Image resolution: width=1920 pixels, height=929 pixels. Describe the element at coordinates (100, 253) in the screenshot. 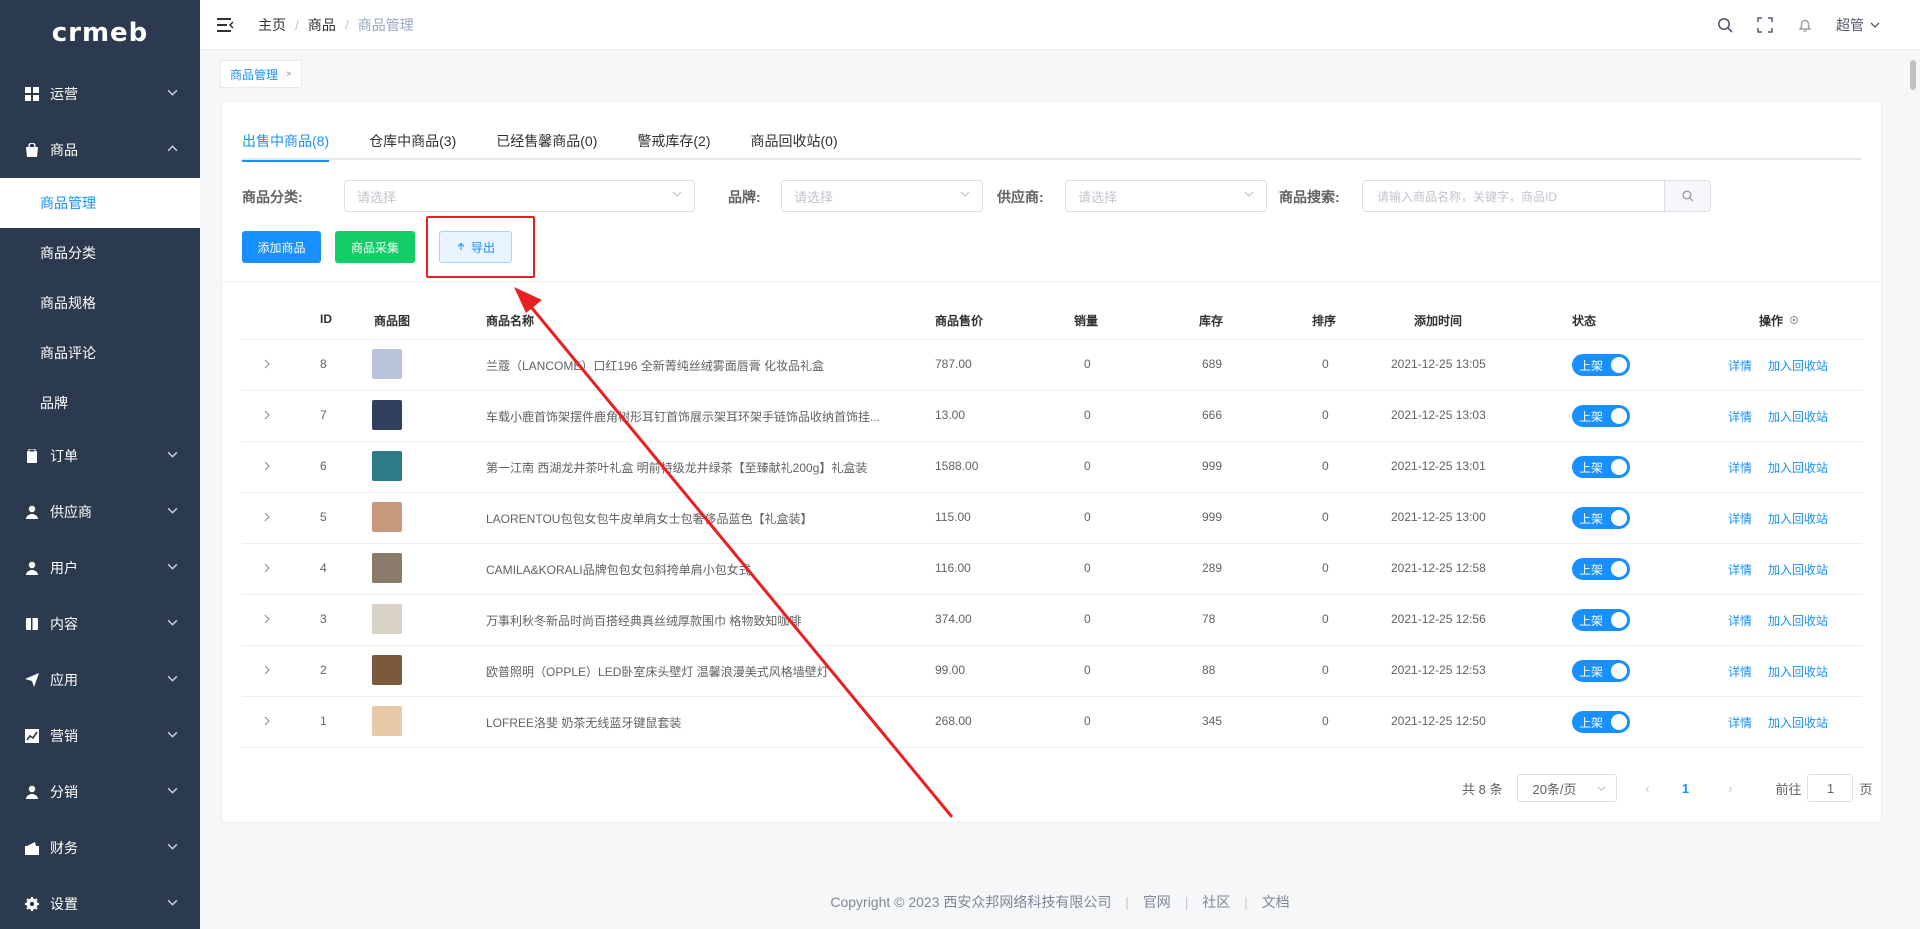

I see `sidebar-subitem-goods-category: 商品分类` at that location.